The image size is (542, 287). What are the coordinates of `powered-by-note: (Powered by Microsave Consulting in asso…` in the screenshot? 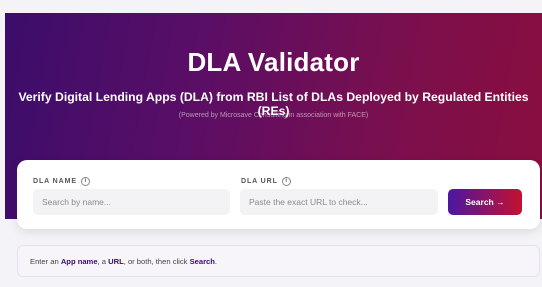 It's located at (273, 115).